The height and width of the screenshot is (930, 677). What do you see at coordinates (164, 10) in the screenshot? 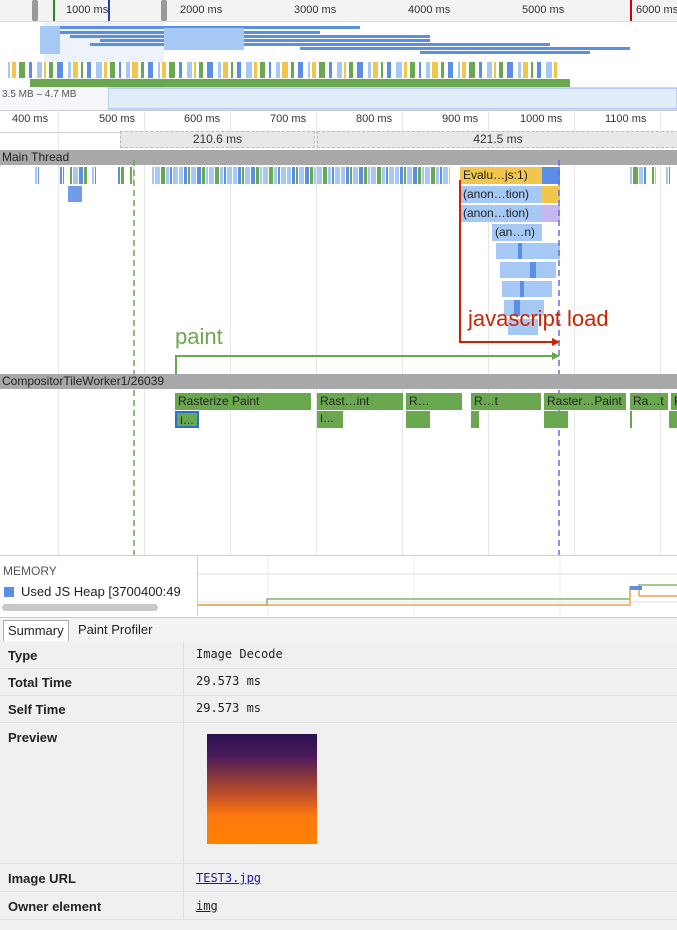
I see `overview-right-grip` at bounding box center [164, 10].